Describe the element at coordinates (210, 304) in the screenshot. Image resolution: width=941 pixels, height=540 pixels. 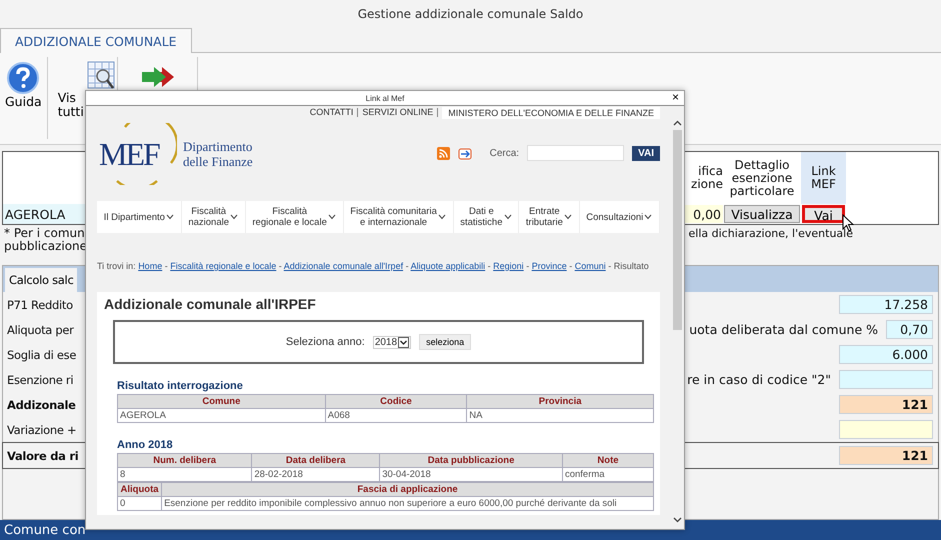
I see `page-heading: Addizionale comunale all'IRPEF` at that location.